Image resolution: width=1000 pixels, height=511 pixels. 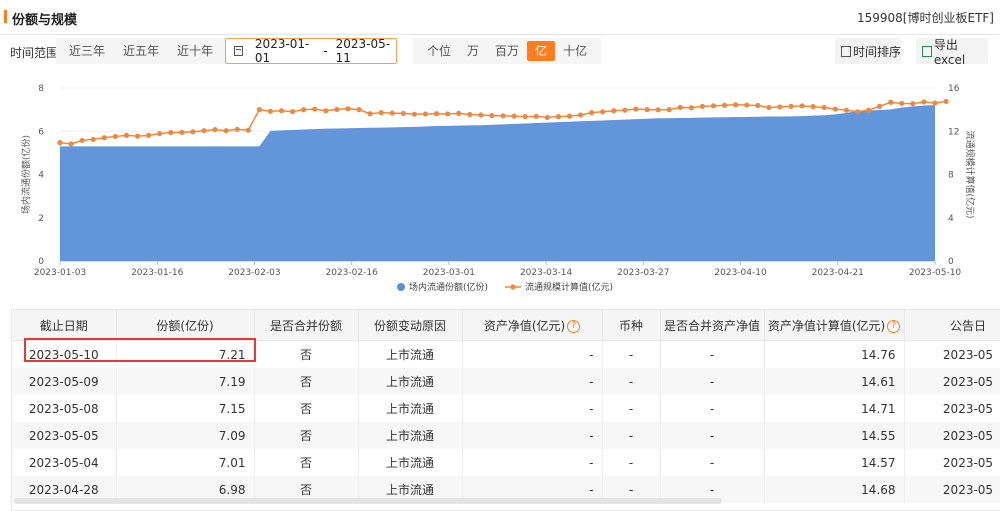 What do you see at coordinates (953, 132) in the screenshot?
I see `y-tick-right: 12` at bounding box center [953, 132].